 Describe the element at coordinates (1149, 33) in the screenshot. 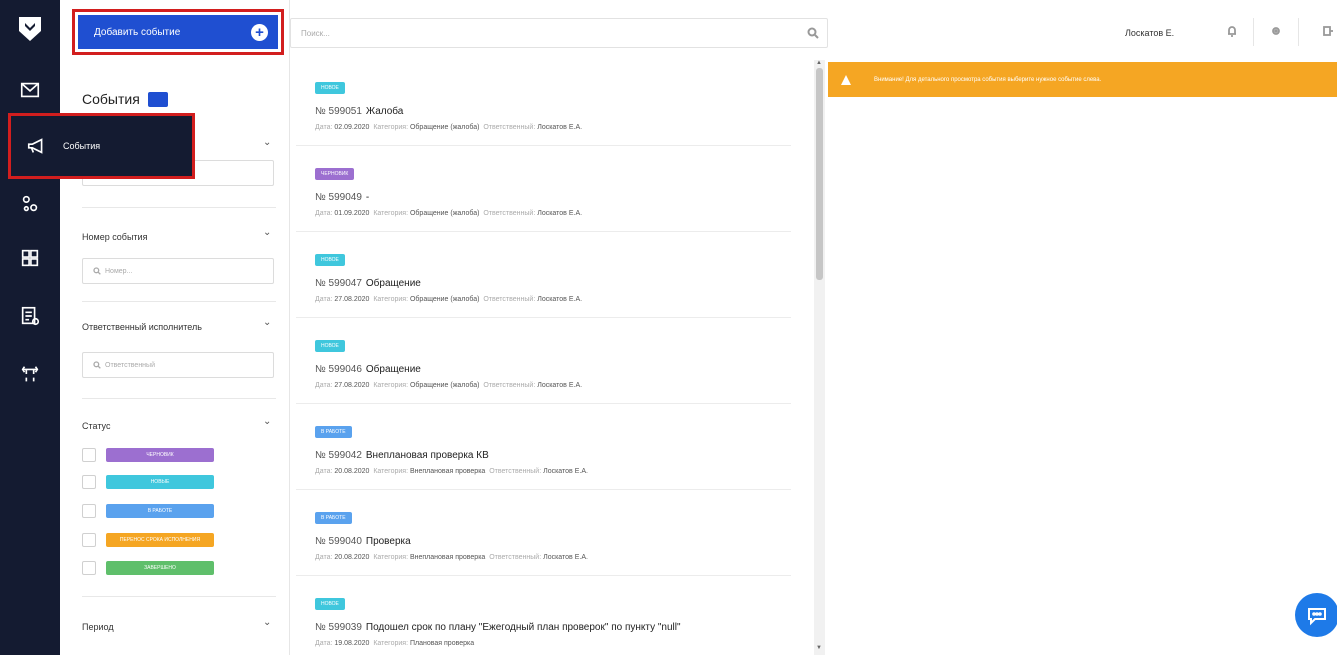

I see `user-name: Лоскатов Е.` at that location.